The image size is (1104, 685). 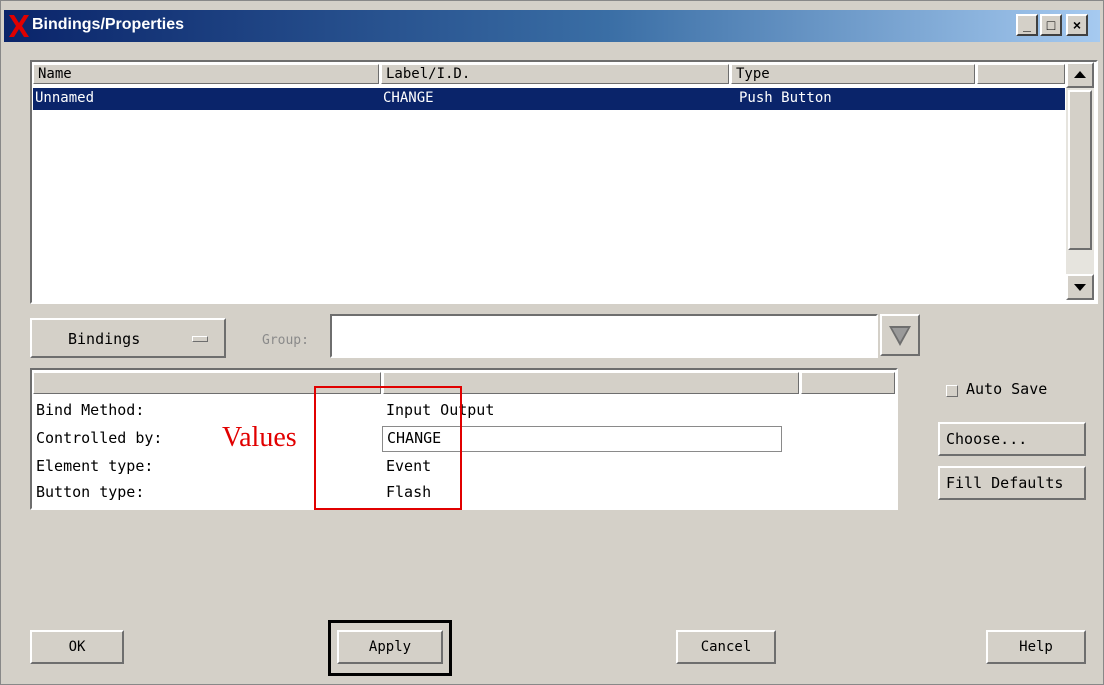 What do you see at coordinates (65, 98) in the screenshot?
I see `row-name: Unnamed` at bounding box center [65, 98].